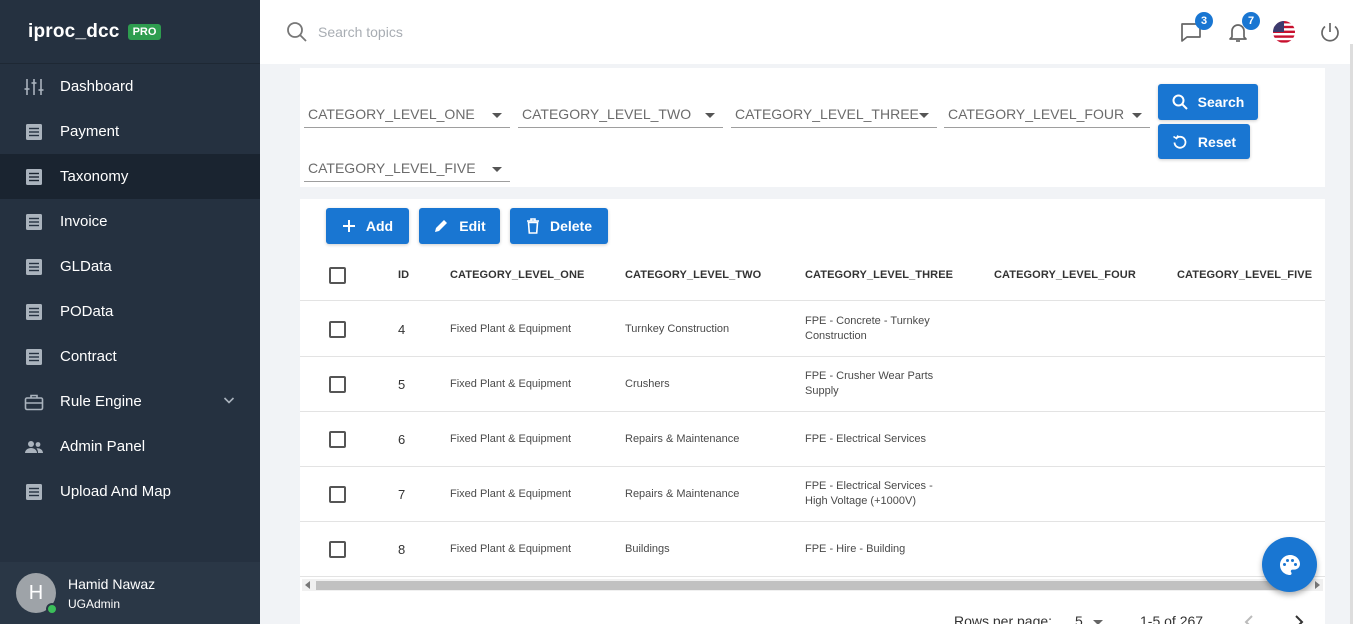 The width and height of the screenshot is (1353, 624). I want to click on messages-button: 3, so click(1196, 28).